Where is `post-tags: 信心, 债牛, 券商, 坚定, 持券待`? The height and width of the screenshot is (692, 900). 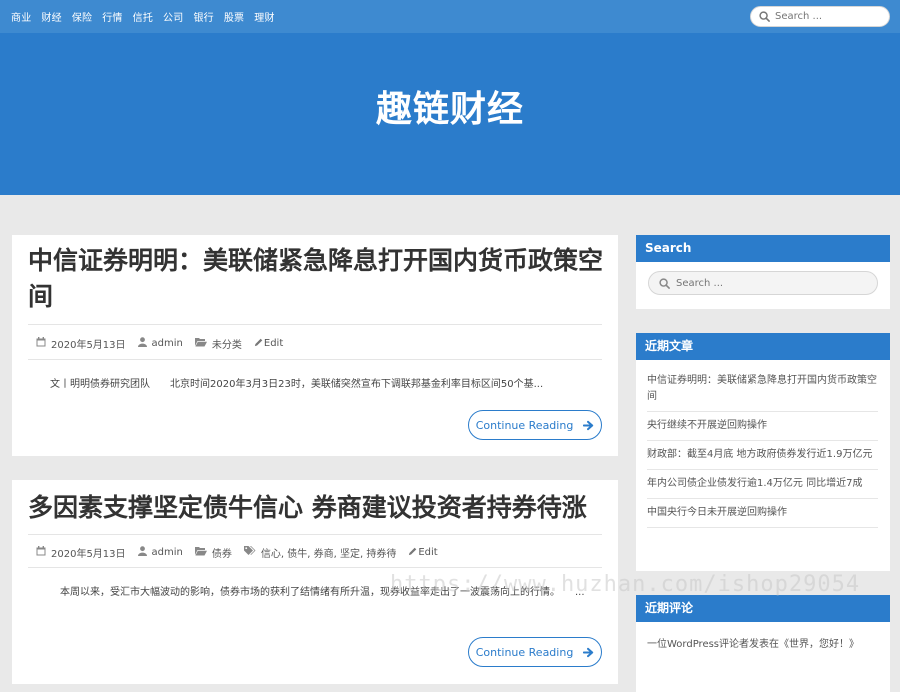
post-tags: 信心, 债牛, 券商, 坚定, 持券待 is located at coordinates (328, 552).